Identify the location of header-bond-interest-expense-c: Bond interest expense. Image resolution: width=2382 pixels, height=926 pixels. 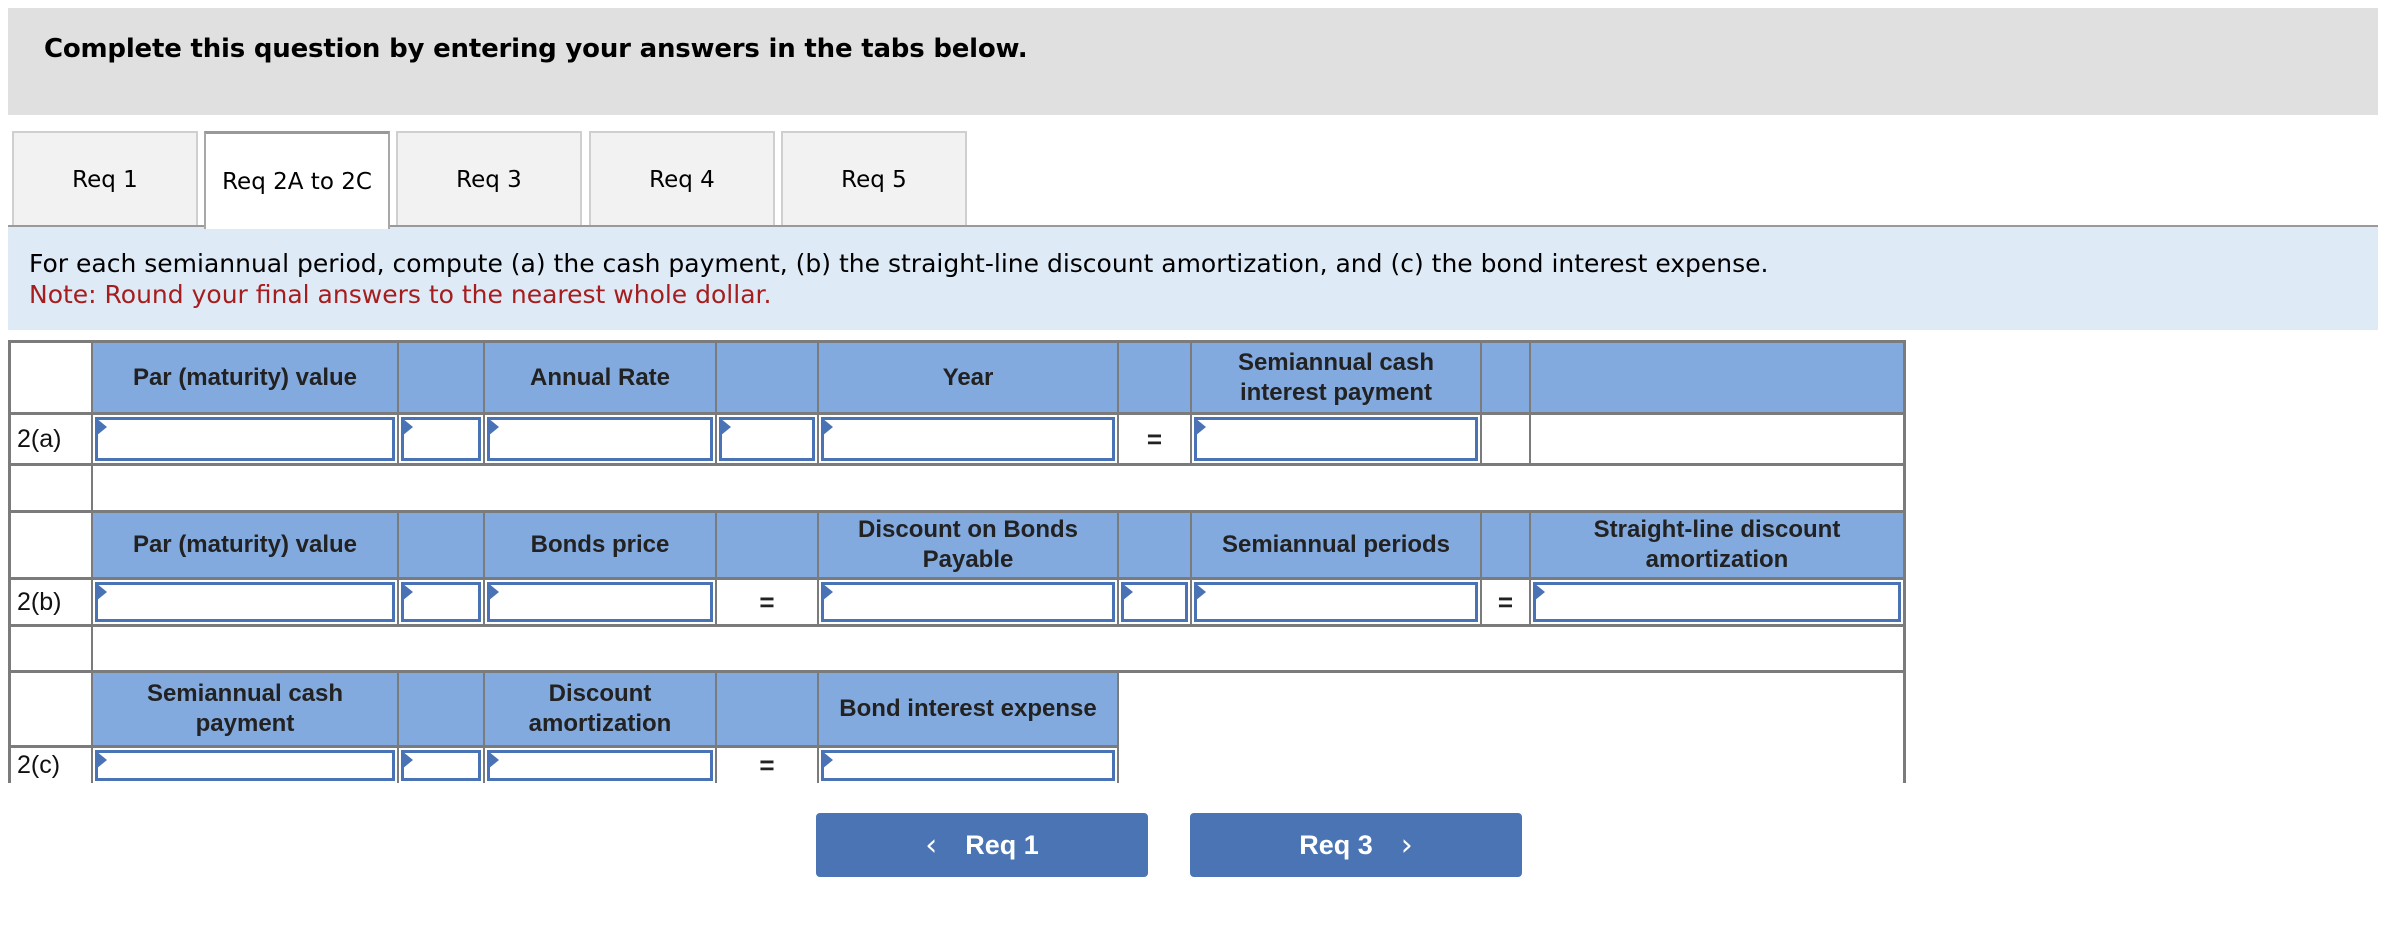
(969, 710).